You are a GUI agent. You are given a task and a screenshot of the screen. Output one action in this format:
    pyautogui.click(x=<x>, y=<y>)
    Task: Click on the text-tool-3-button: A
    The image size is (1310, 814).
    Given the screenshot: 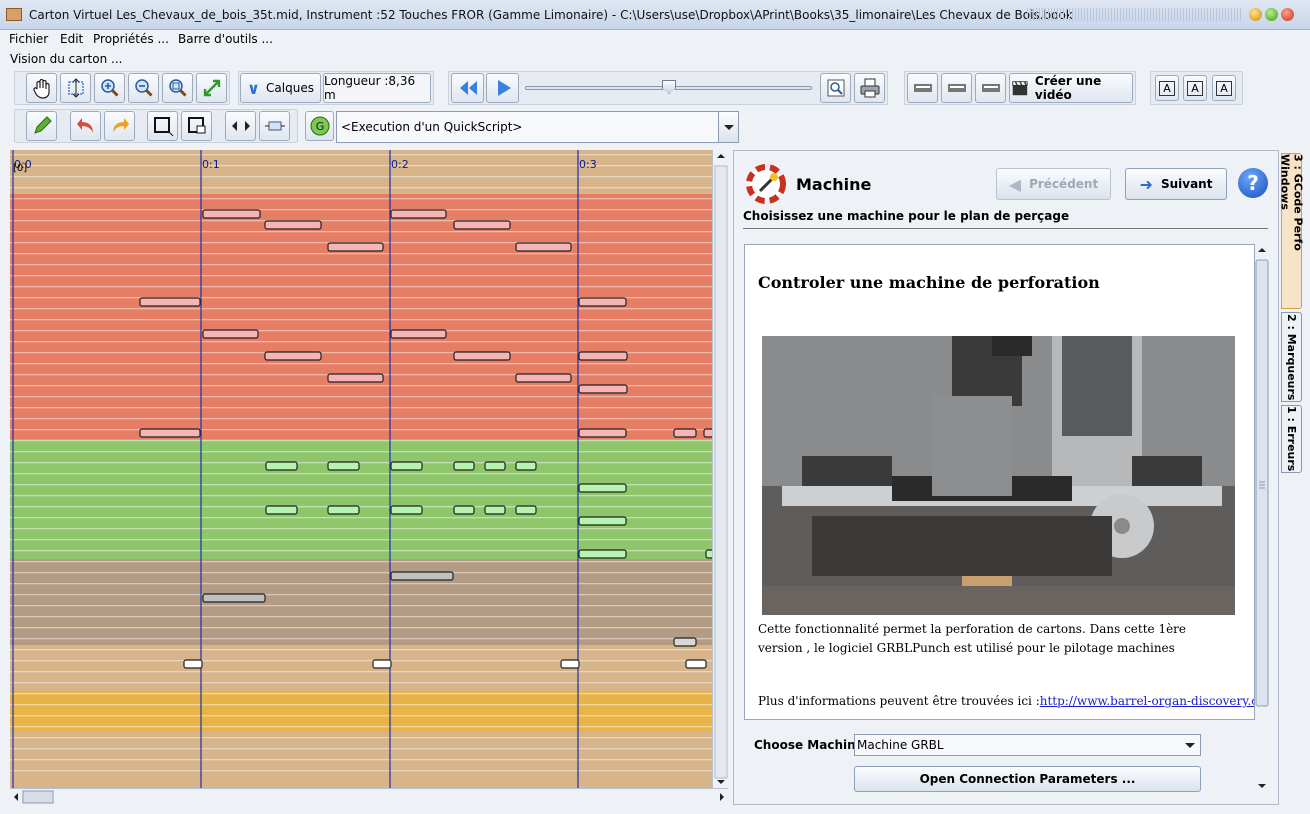 What is the action you would take?
    pyautogui.click(x=1224, y=88)
    